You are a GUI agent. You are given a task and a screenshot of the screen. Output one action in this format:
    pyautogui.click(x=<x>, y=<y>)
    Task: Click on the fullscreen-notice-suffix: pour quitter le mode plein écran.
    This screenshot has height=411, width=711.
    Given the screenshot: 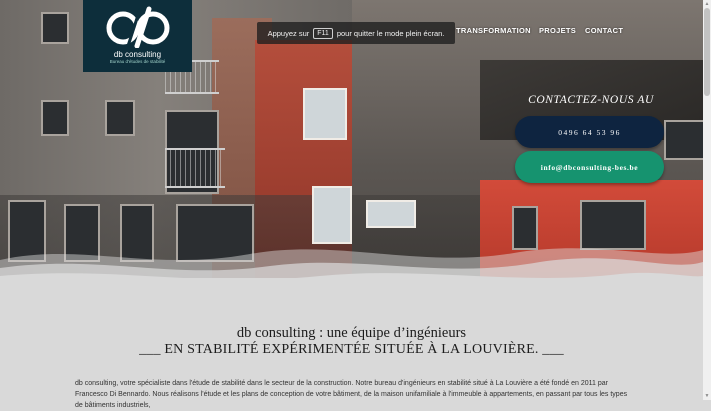 What is the action you would take?
    pyautogui.click(x=390, y=33)
    